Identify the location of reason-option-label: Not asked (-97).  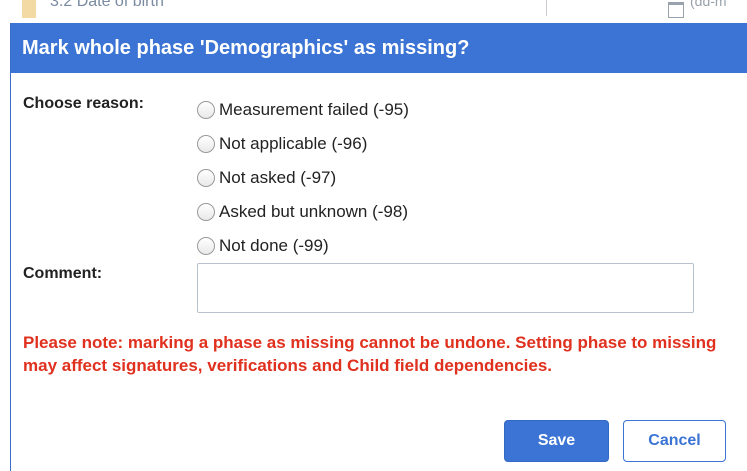
(278, 177).